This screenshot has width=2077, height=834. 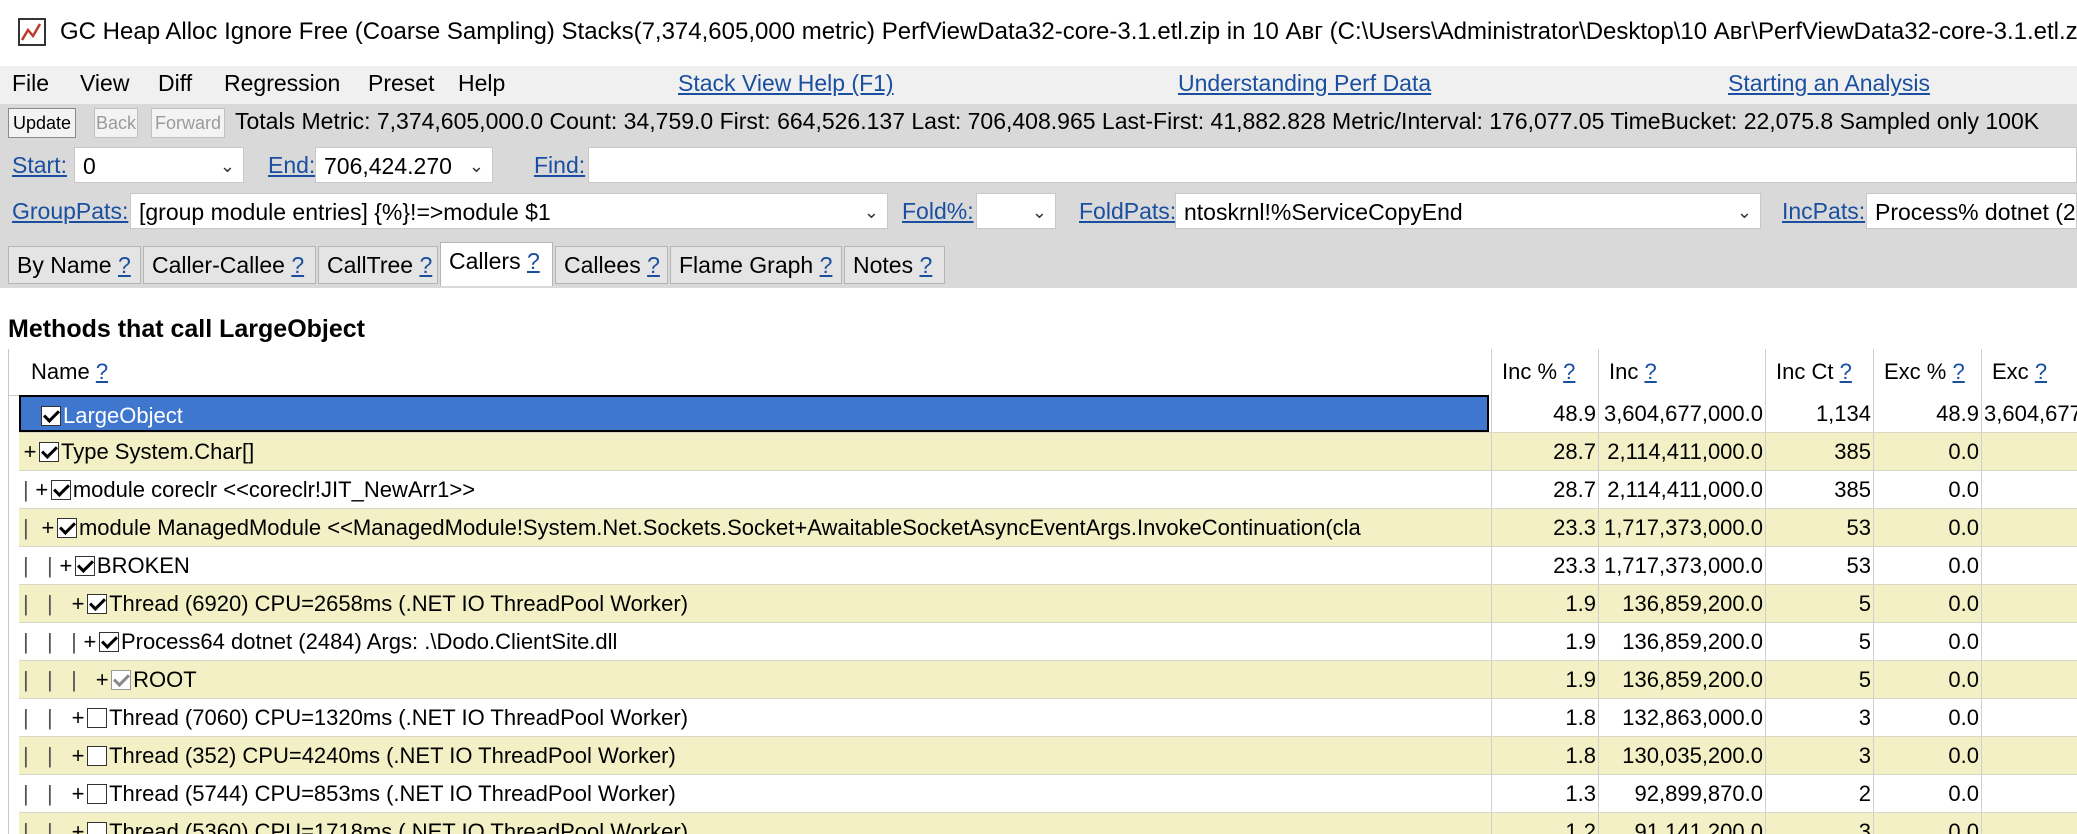 What do you see at coordinates (756, 265) in the screenshot?
I see `tab-flame-graph: Flame Graph ?` at bounding box center [756, 265].